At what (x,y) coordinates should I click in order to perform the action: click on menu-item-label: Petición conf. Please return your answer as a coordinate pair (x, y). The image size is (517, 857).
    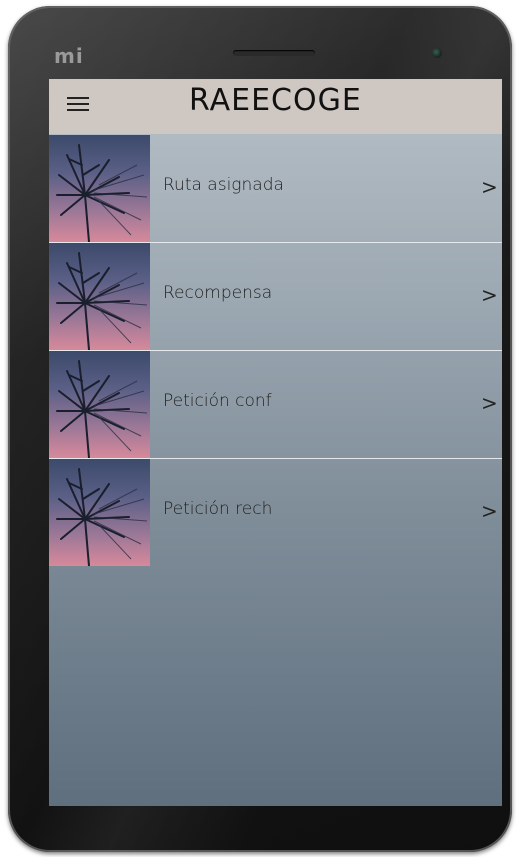
    Looking at the image, I should click on (217, 401).